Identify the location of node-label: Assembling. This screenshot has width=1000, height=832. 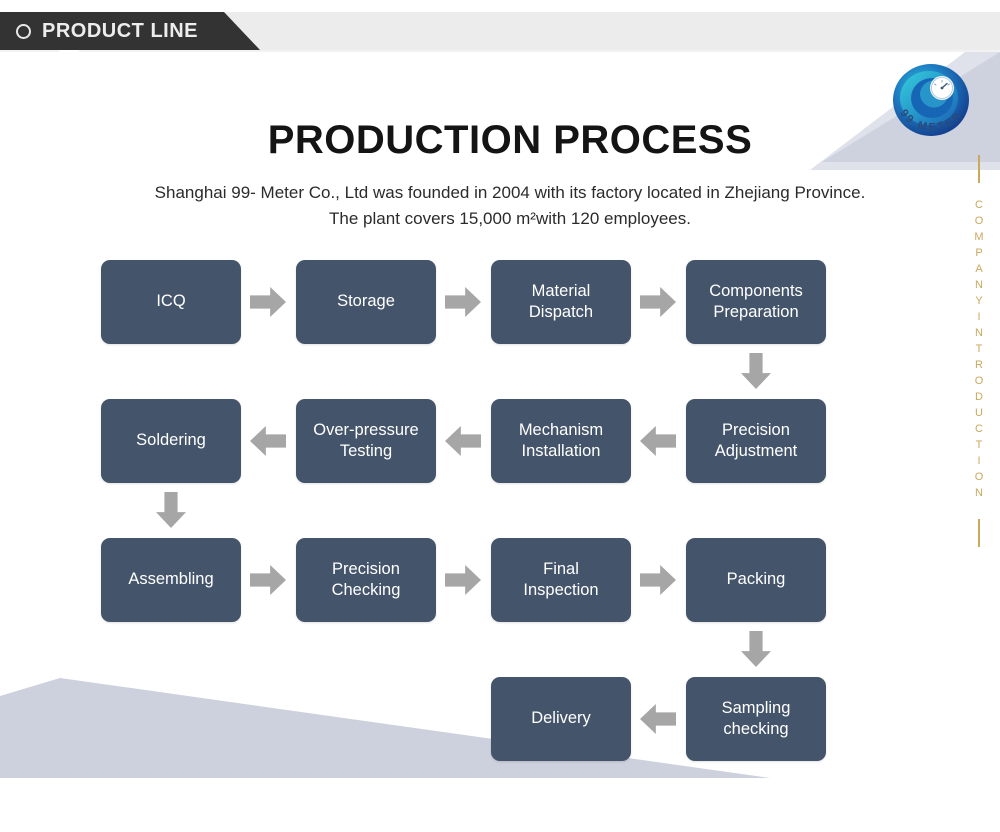
(171, 579).